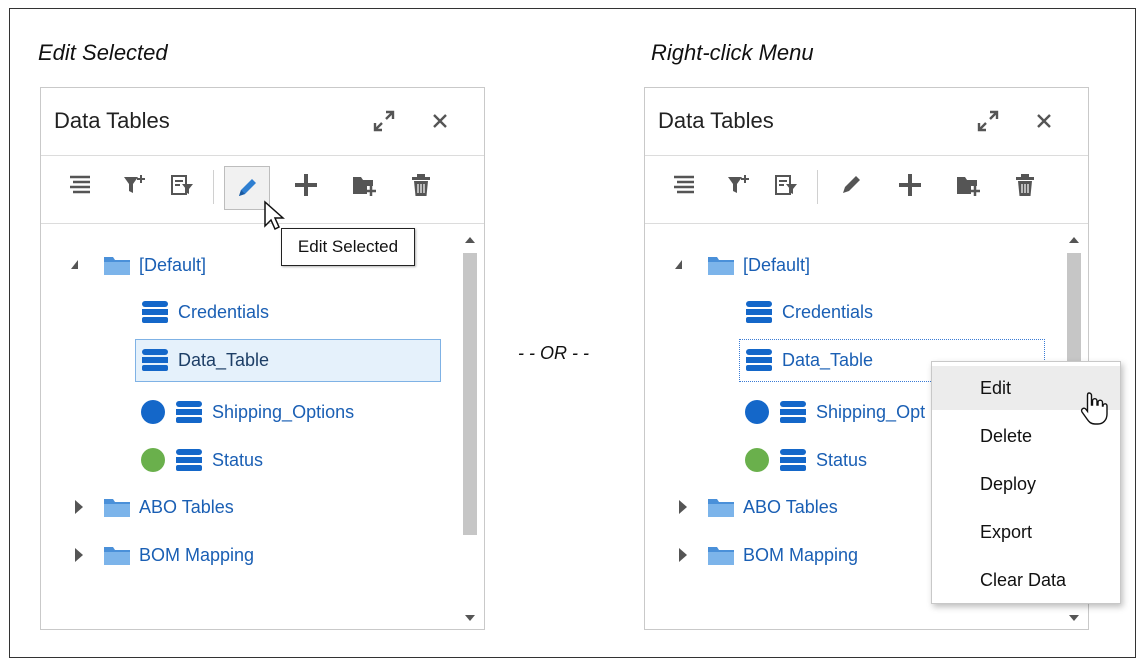  What do you see at coordinates (470, 394) in the screenshot?
I see `scroll-thumb` at bounding box center [470, 394].